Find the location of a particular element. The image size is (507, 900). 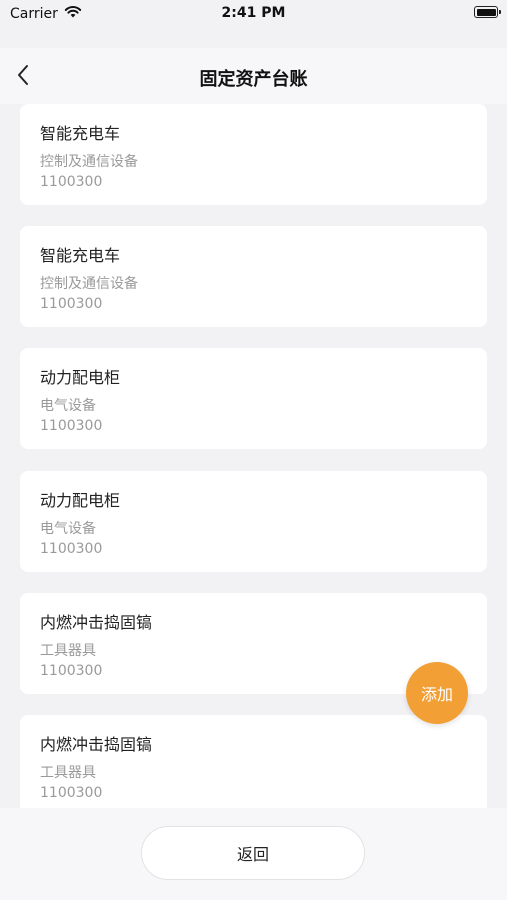

status-bar: Carrier 2:41 PM is located at coordinates (253, 24).